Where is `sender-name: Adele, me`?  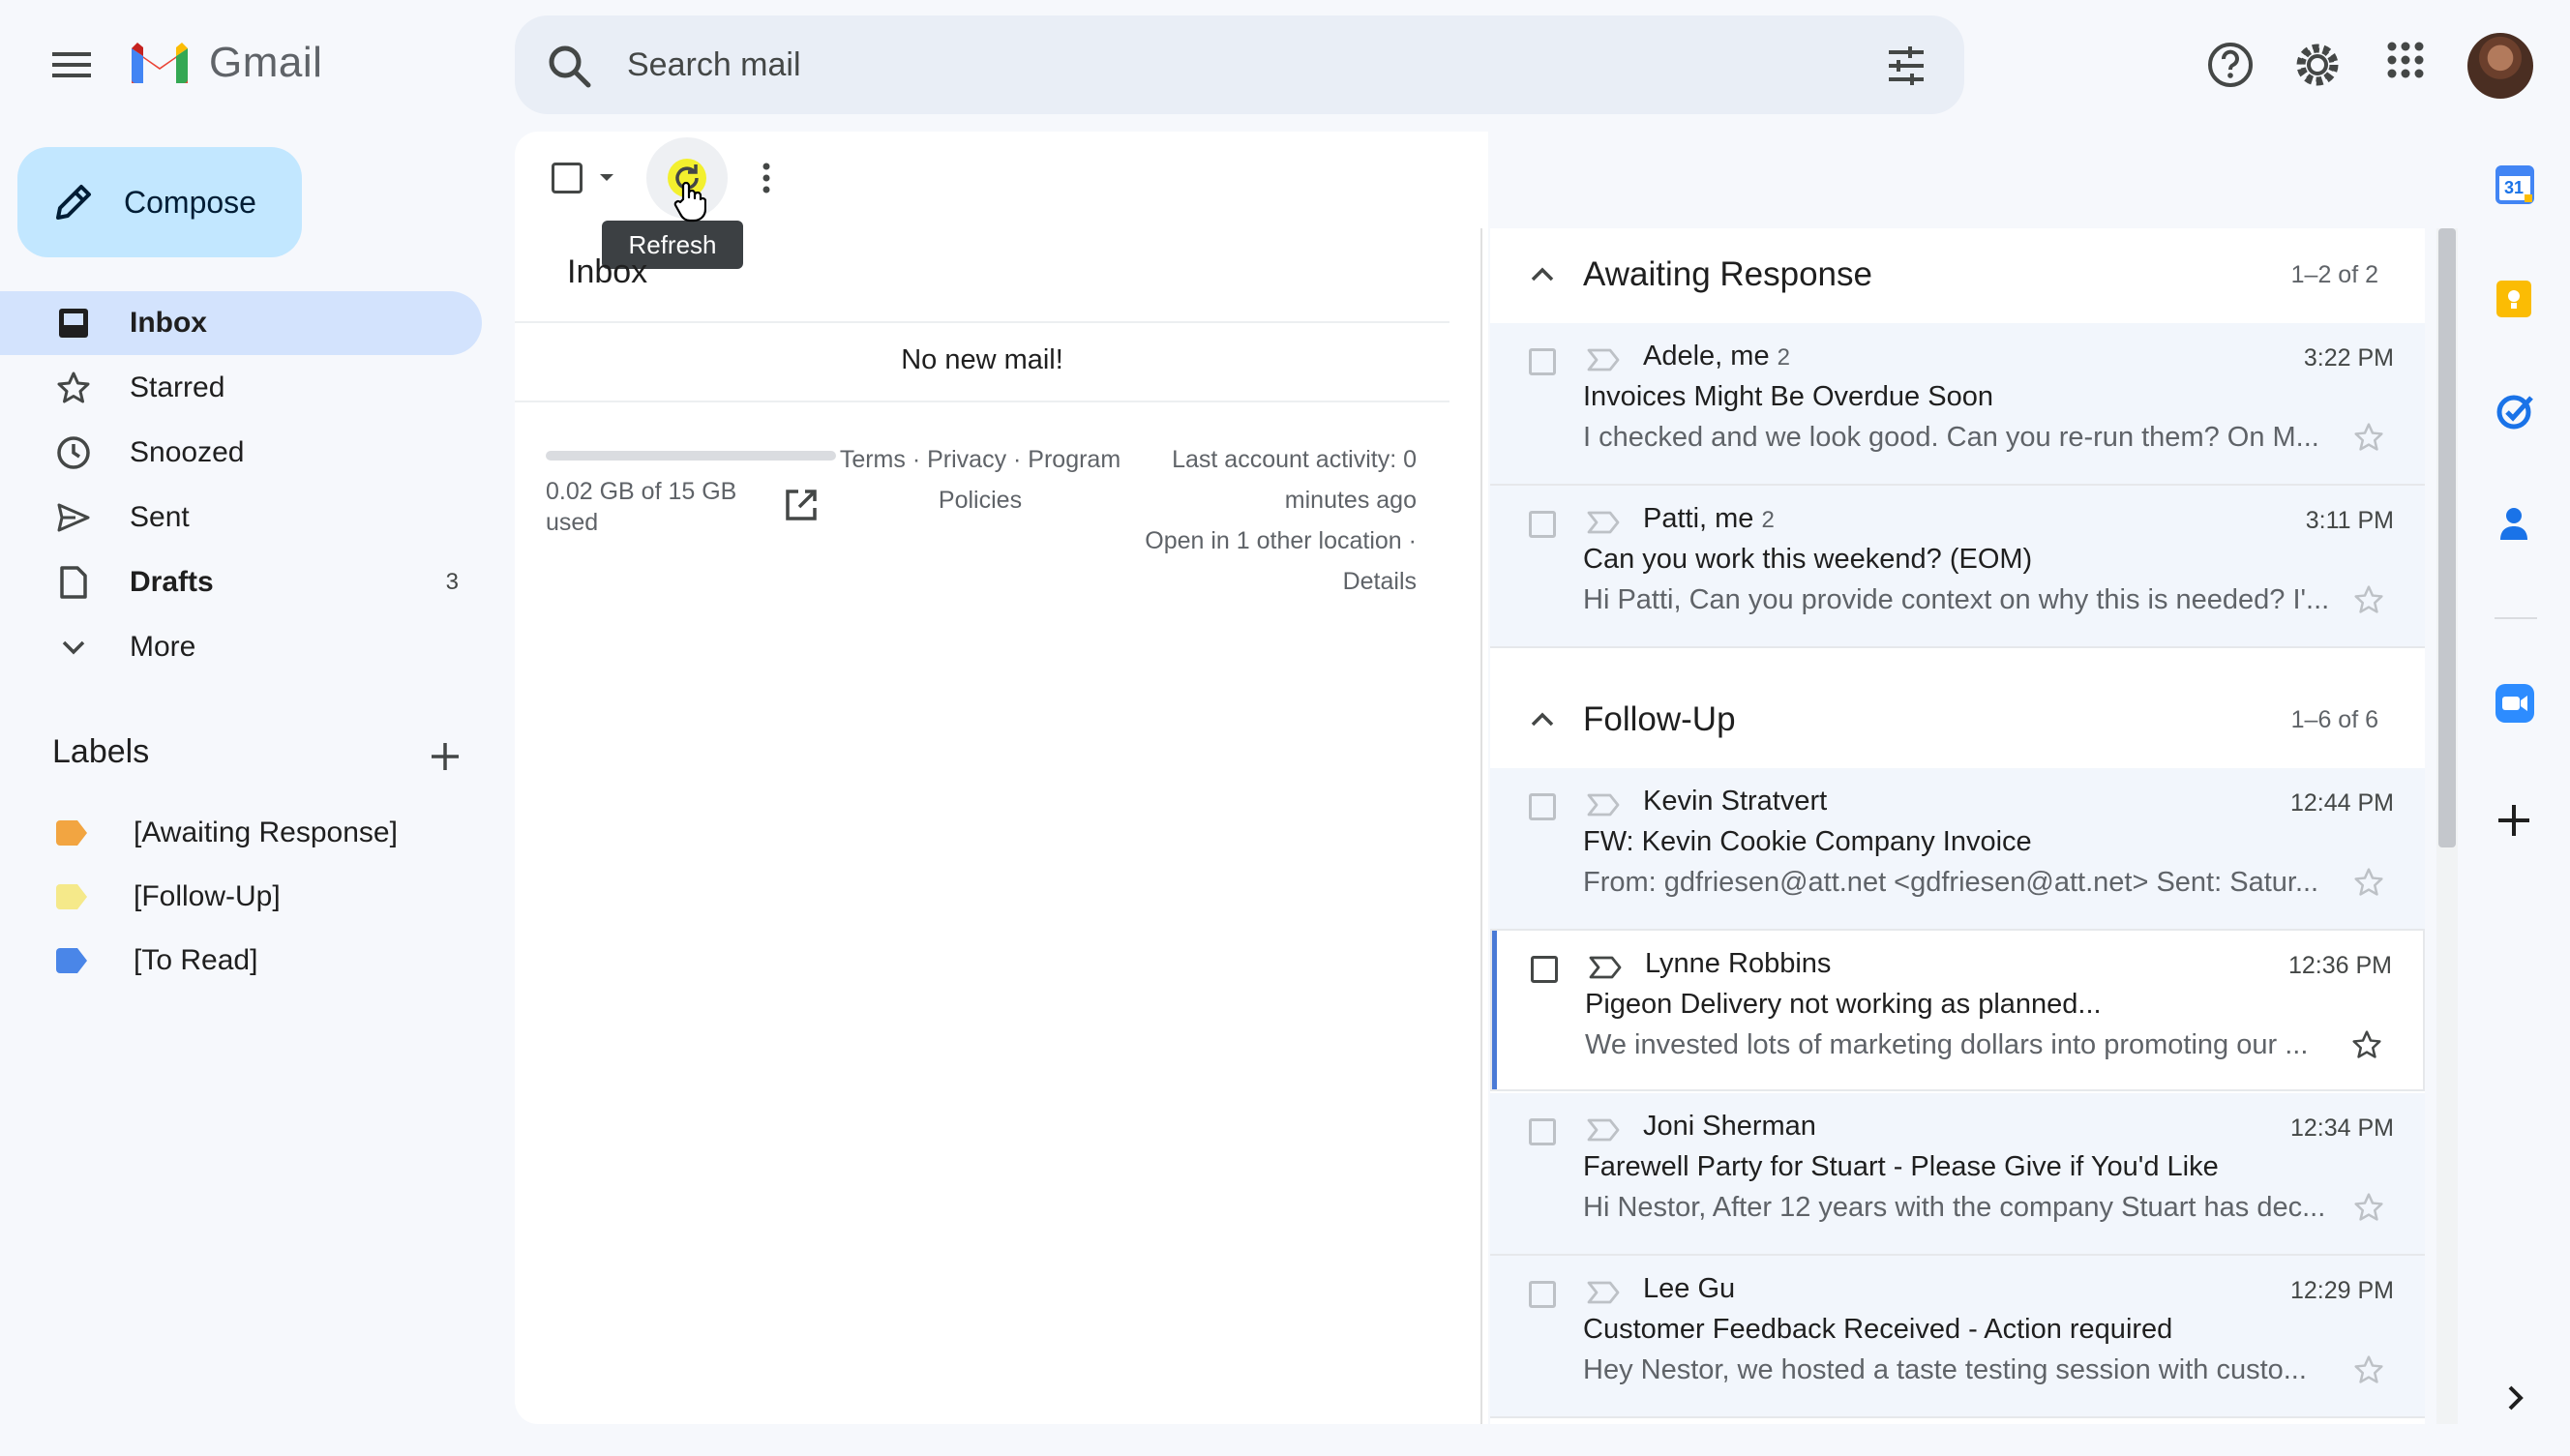
sender-name: Adele, me is located at coordinates (1707, 356).